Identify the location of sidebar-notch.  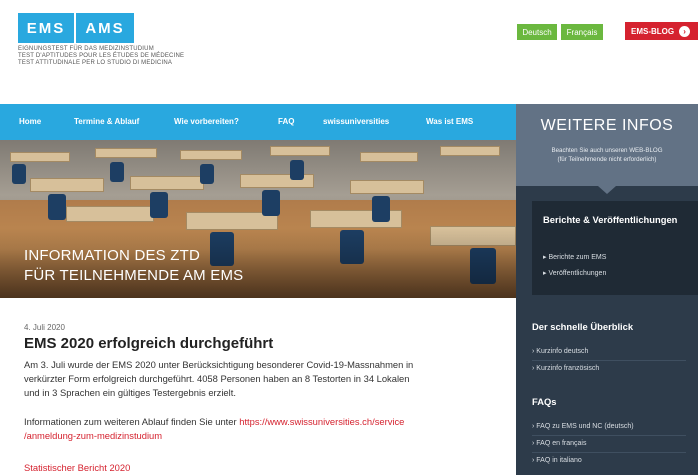
(607, 190).